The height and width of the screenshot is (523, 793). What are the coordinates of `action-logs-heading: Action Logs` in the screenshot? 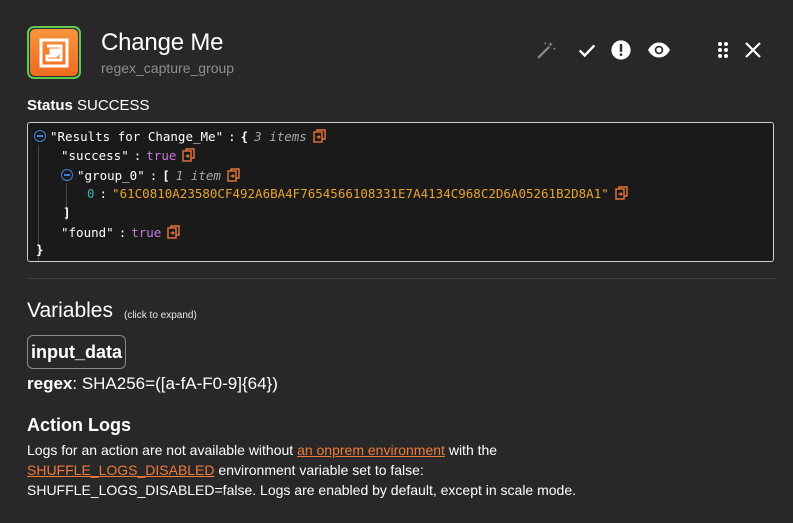 It's located at (79, 425).